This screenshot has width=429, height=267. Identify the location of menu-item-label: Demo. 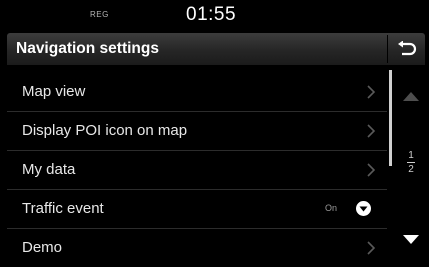
(42, 247).